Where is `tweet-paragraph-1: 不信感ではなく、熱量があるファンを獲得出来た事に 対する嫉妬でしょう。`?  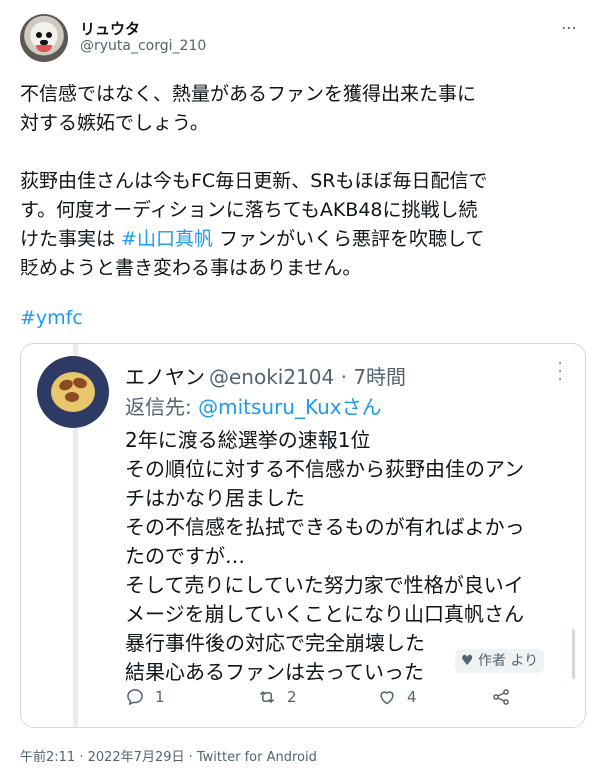
tweet-paragraph-1: 不信感ではなく、熱量があるファンを獲得出来た事に 対する嫉妬でしょう。 is located at coordinates (248, 108).